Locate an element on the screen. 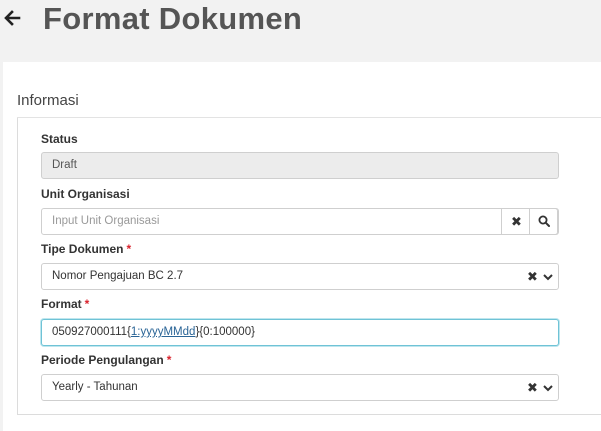 This screenshot has height=431, width=601. format-date-token: 1:yyyyMMdd is located at coordinates (163, 332).